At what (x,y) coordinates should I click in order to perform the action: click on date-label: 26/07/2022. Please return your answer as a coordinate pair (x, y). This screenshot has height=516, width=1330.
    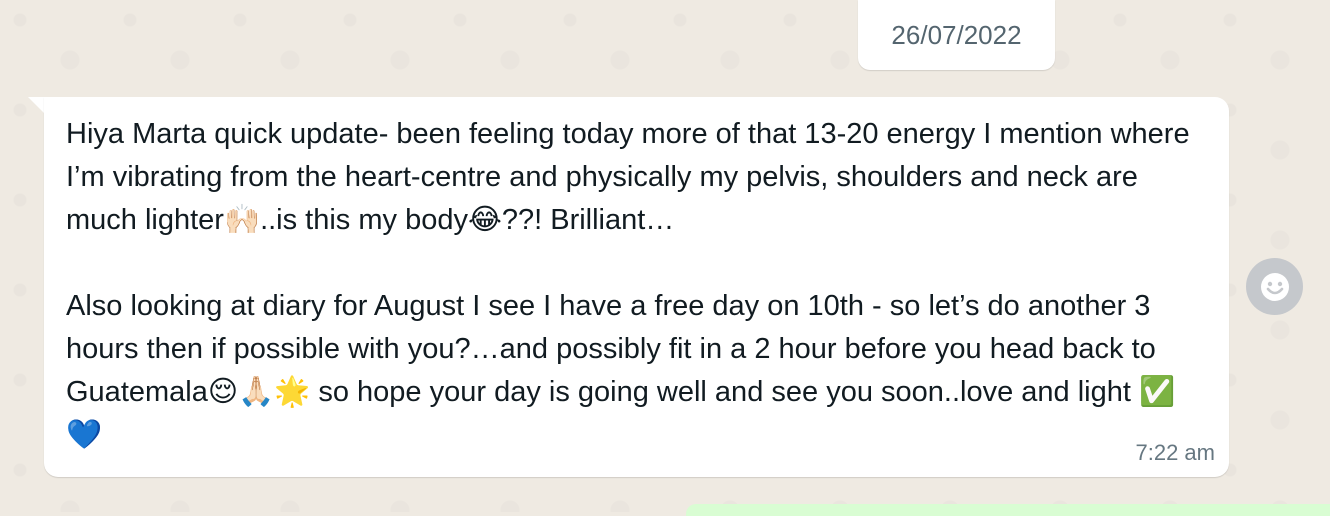
    Looking at the image, I should click on (956, 34).